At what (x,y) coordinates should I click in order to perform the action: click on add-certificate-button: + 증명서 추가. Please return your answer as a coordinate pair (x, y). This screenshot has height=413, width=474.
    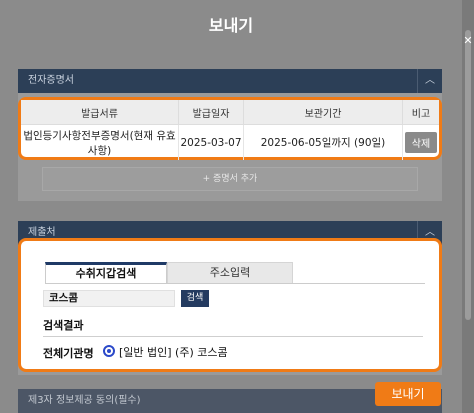
    Looking at the image, I should click on (230, 179).